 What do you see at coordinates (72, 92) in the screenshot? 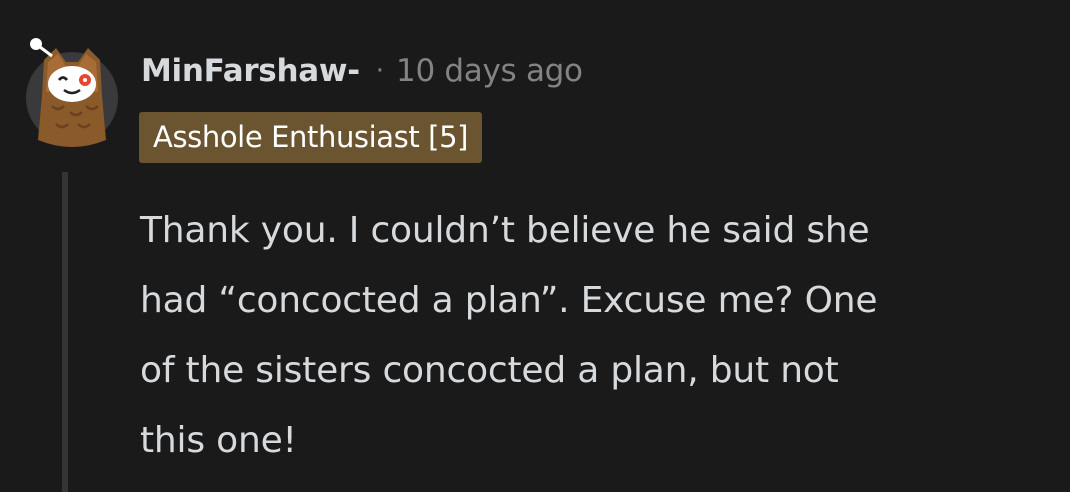
I see `owl-snoo-avatar-icon` at bounding box center [72, 92].